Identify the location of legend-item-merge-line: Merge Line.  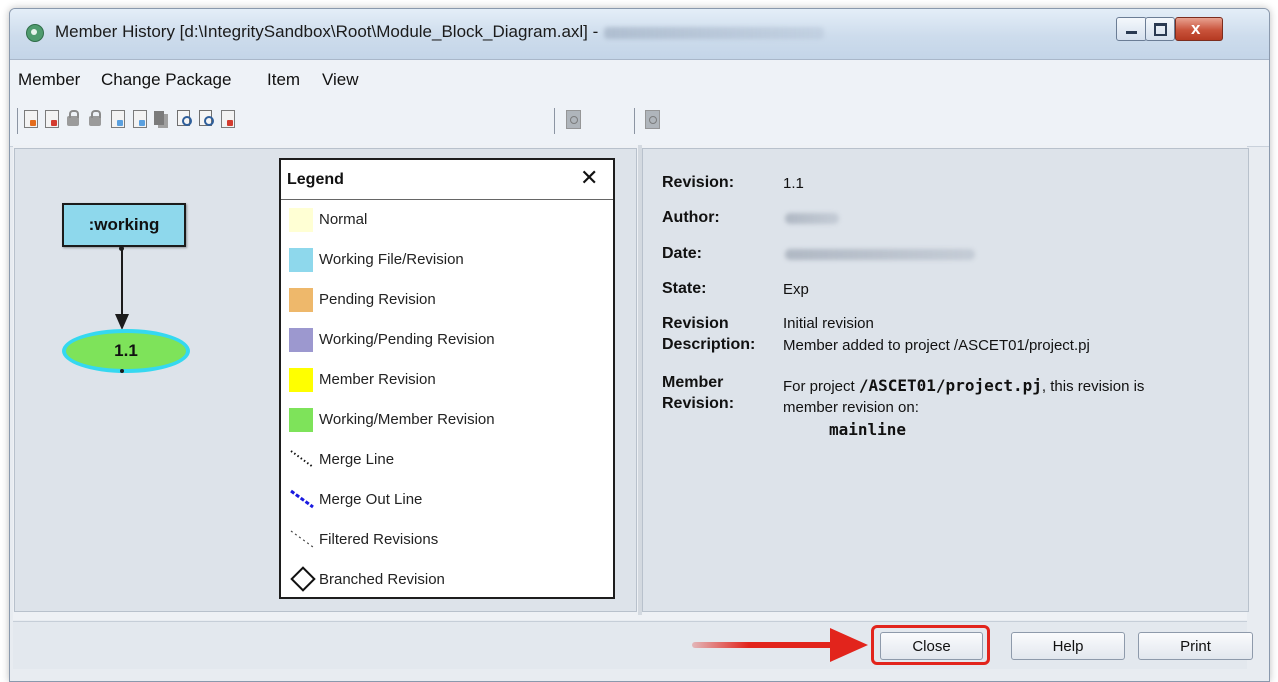
(449, 459).